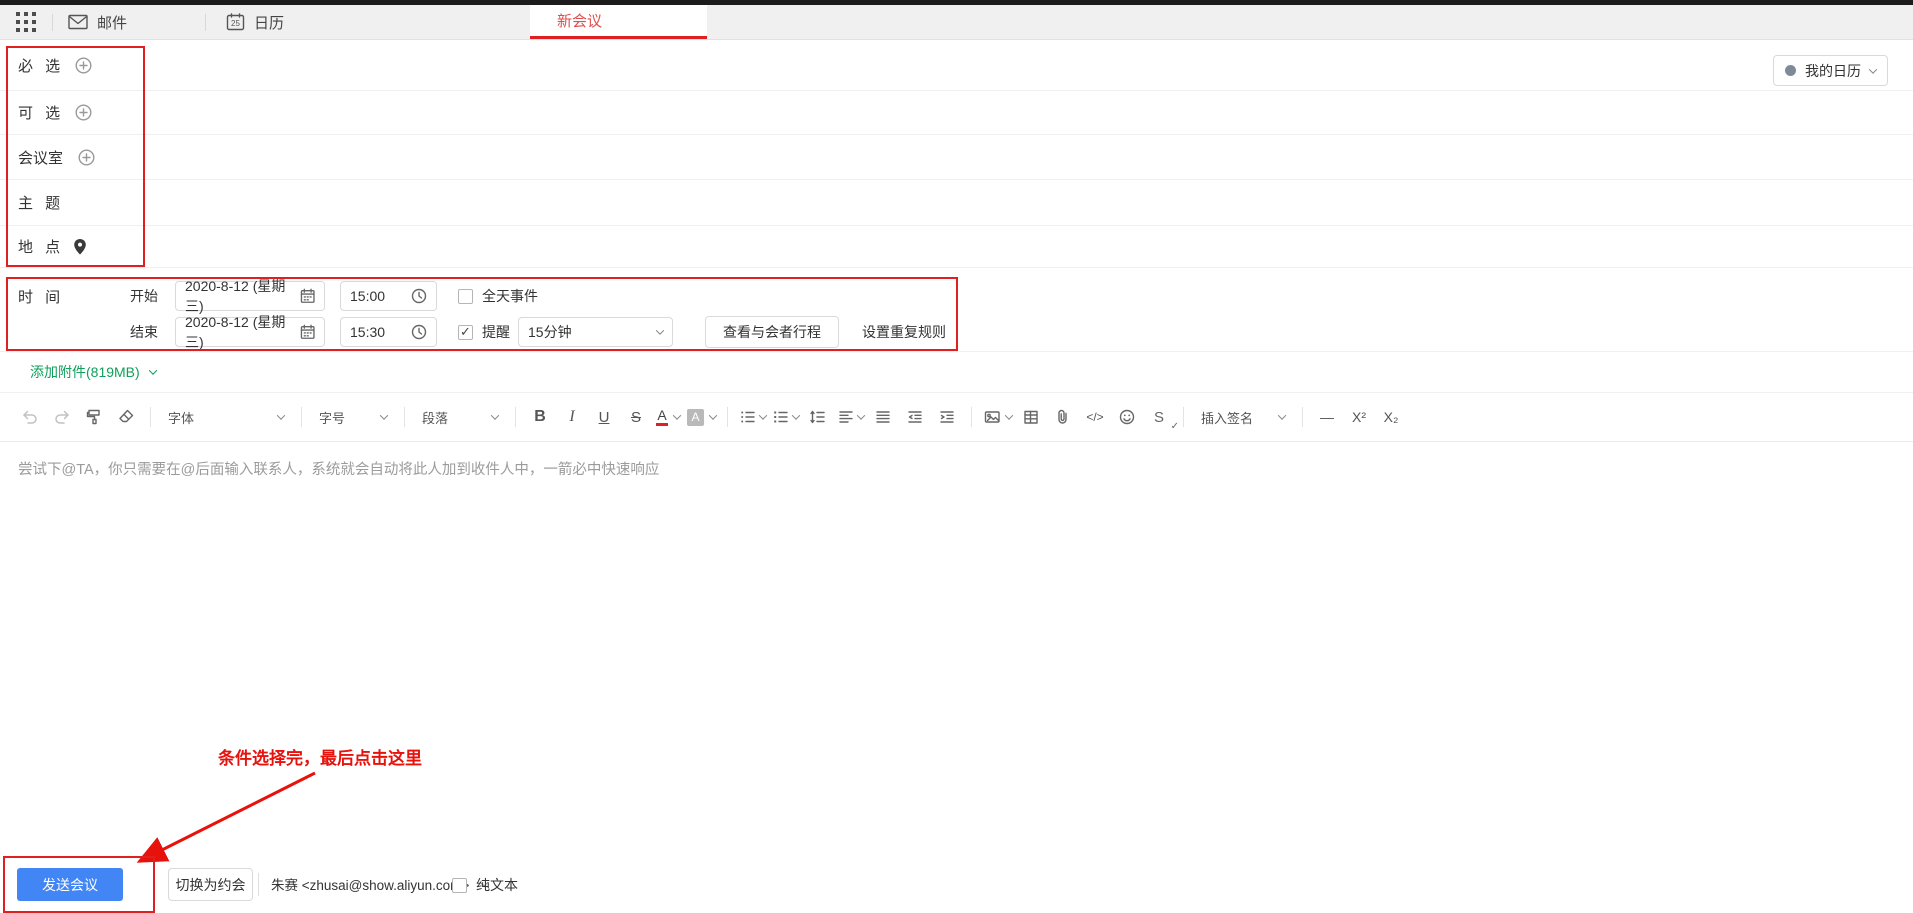 This screenshot has height=913, width=1913. I want to click on indent-decrease-button, so click(915, 417).